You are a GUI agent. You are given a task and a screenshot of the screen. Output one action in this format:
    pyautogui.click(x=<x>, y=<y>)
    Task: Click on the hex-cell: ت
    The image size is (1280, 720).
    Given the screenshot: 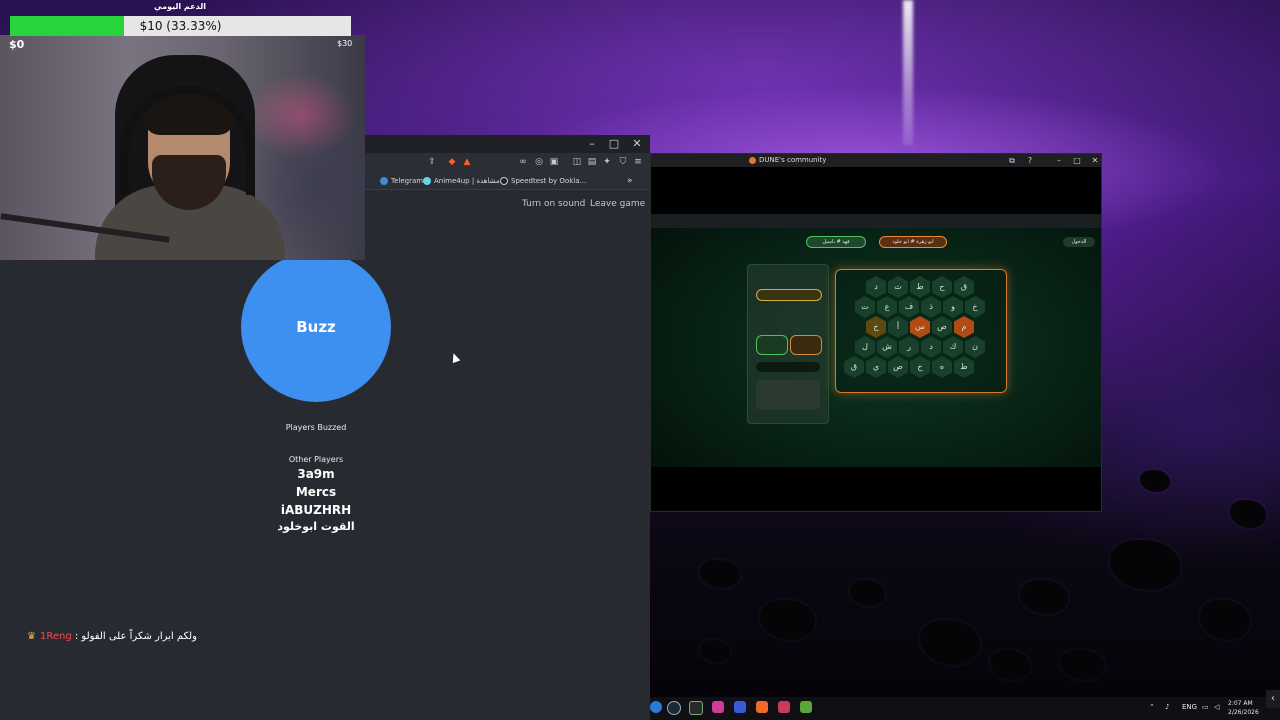 What is the action you would take?
    pyautogui.click(x=865, y=307)
    